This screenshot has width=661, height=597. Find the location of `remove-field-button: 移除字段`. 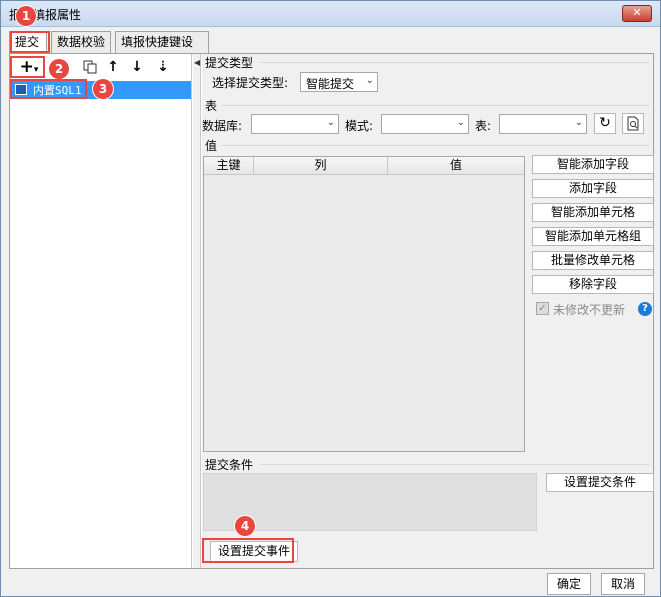

remove-field-button: 移除字段 is located at coordinates (593, 284).